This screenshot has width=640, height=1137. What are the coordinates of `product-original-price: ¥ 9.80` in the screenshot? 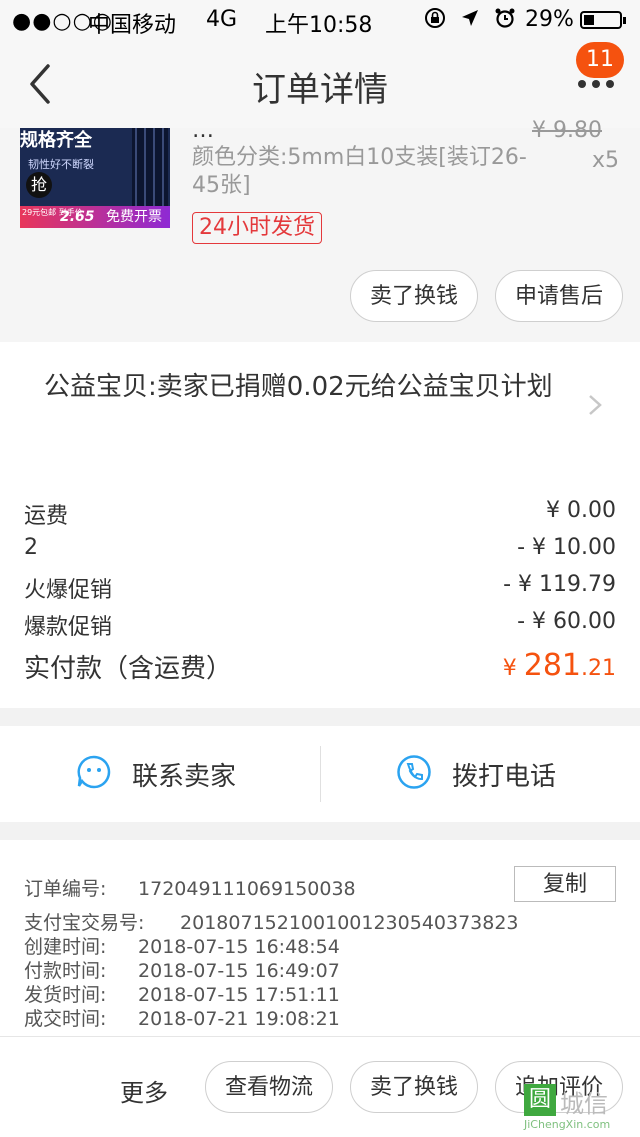 It's located at (567, 130).